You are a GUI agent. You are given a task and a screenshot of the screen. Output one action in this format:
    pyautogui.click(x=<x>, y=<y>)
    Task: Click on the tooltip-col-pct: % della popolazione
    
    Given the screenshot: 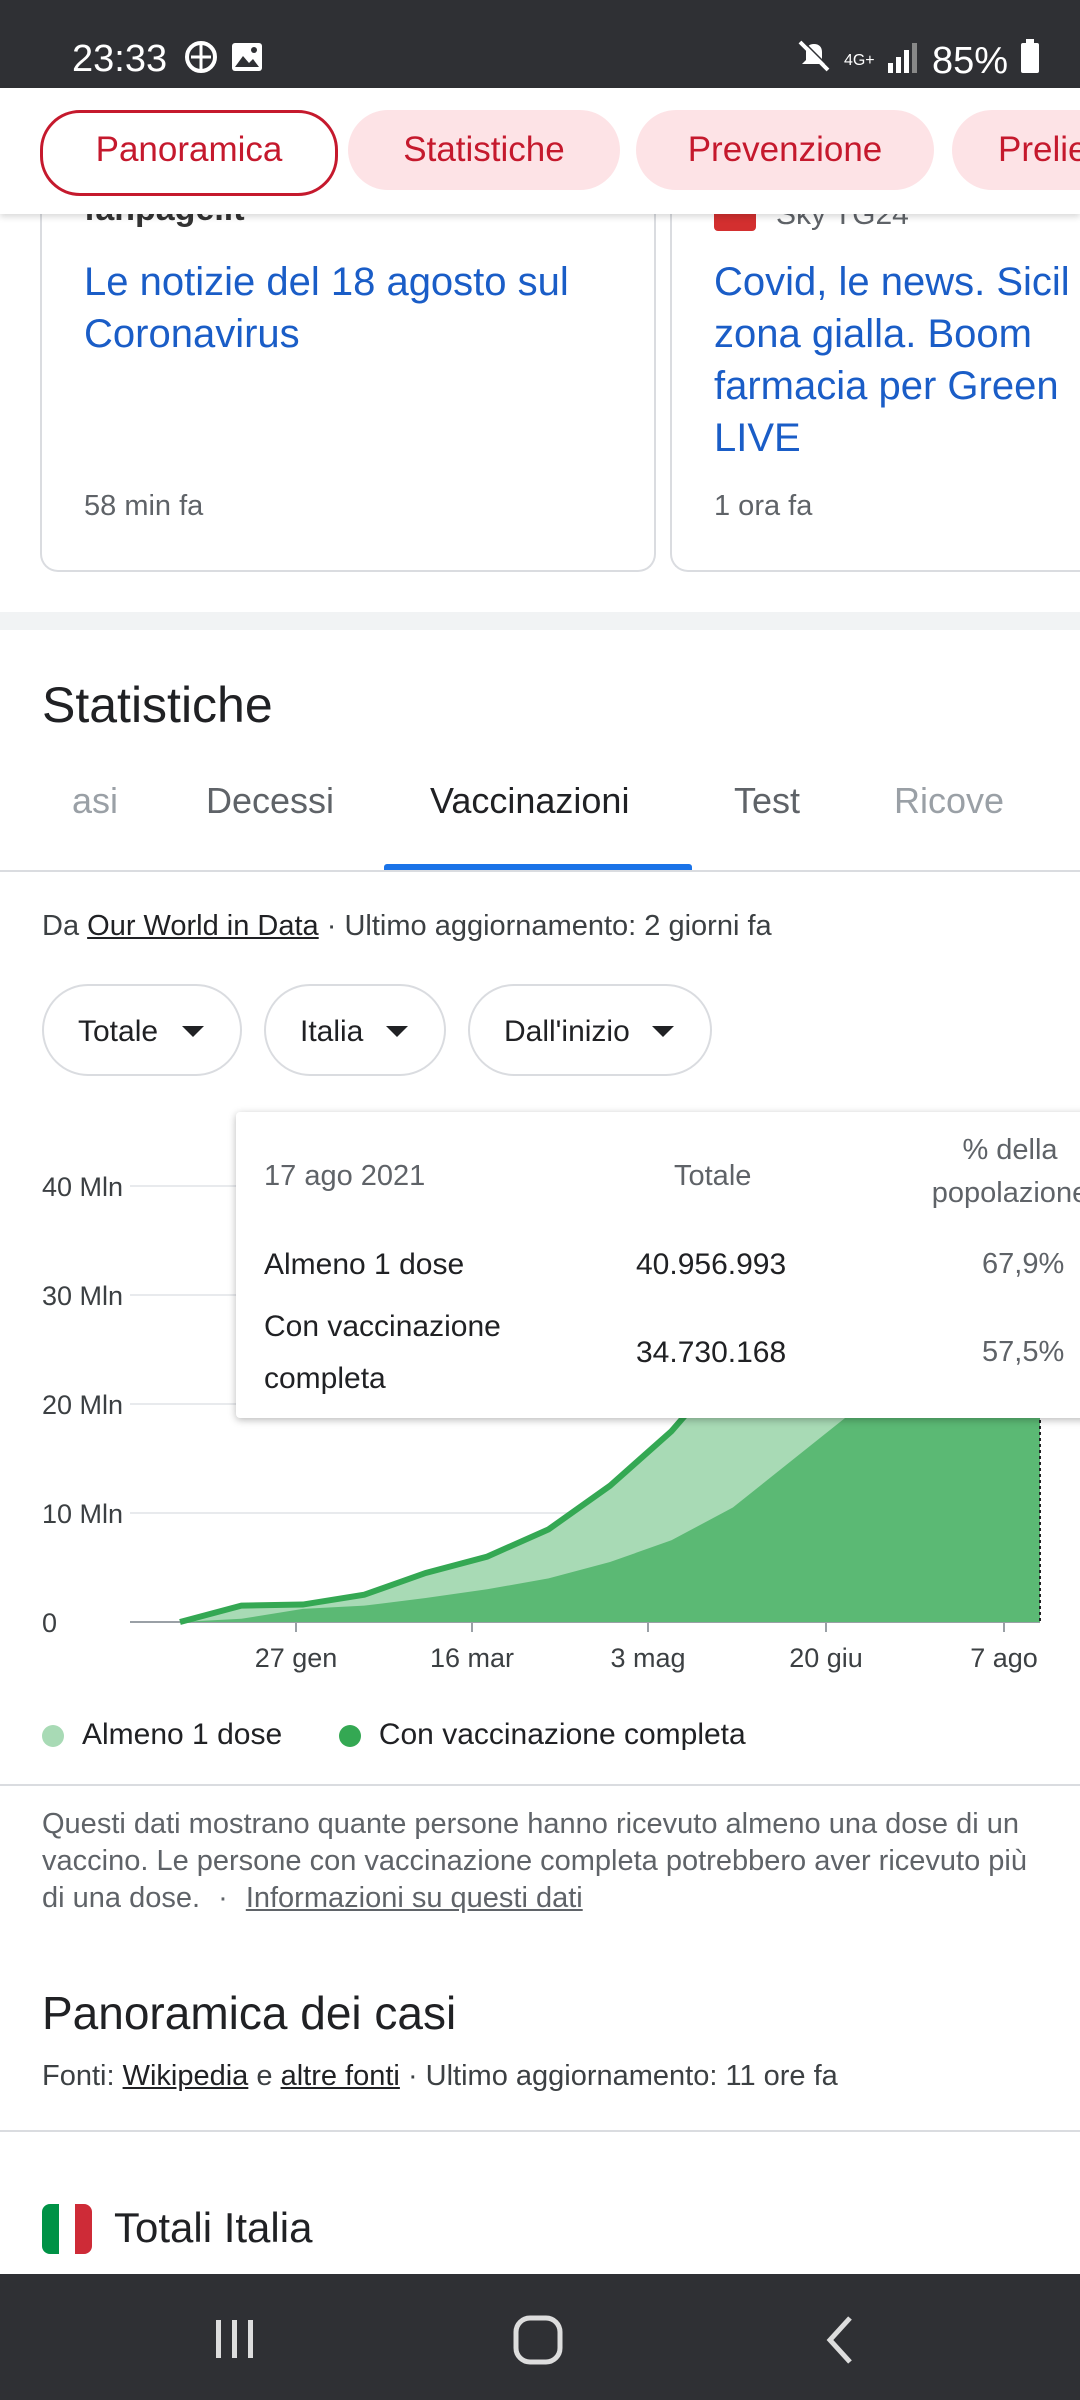 What is the action you would take?
    pyautogui.click(x=985, y=1176)
    